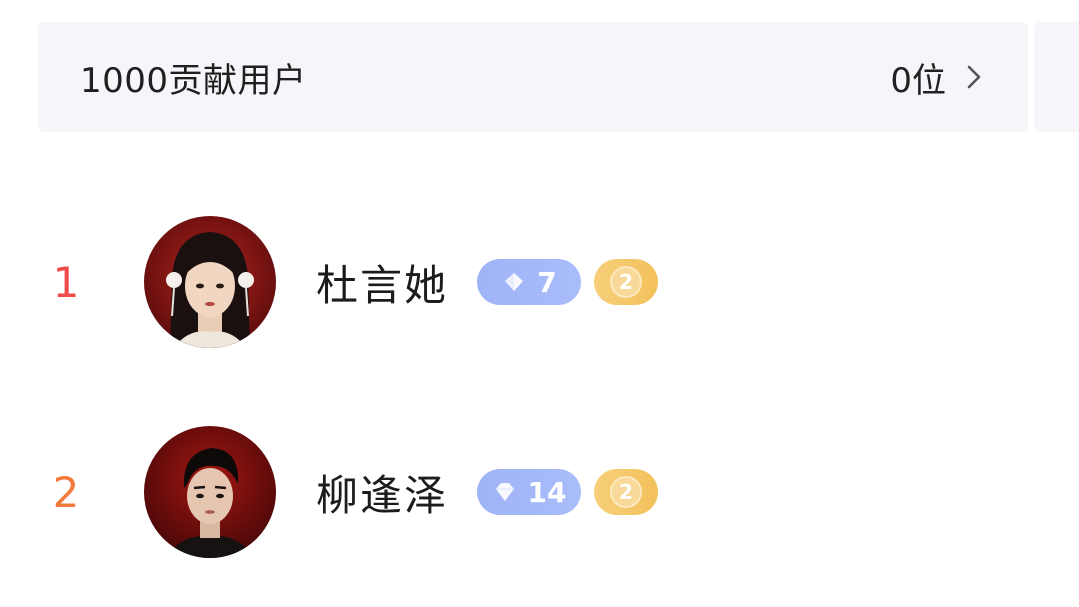 This screenshot has height=607, width=1079. What do you see at coordinates (66, 282) in the screenshot?
I see `rank-number: 1` at bounding box center [66, 282].